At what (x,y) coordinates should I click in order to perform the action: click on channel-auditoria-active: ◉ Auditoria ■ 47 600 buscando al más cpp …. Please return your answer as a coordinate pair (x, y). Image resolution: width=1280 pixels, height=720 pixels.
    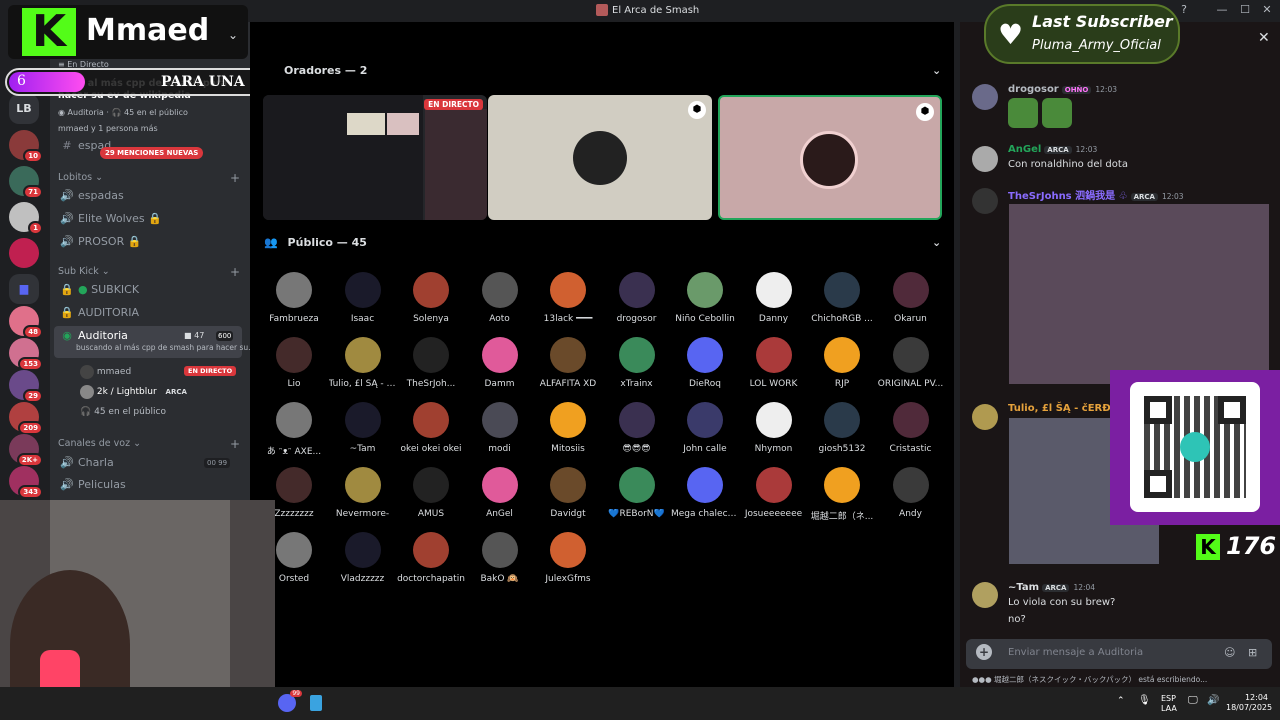
    Looking at the image, I should click on (154, 342).